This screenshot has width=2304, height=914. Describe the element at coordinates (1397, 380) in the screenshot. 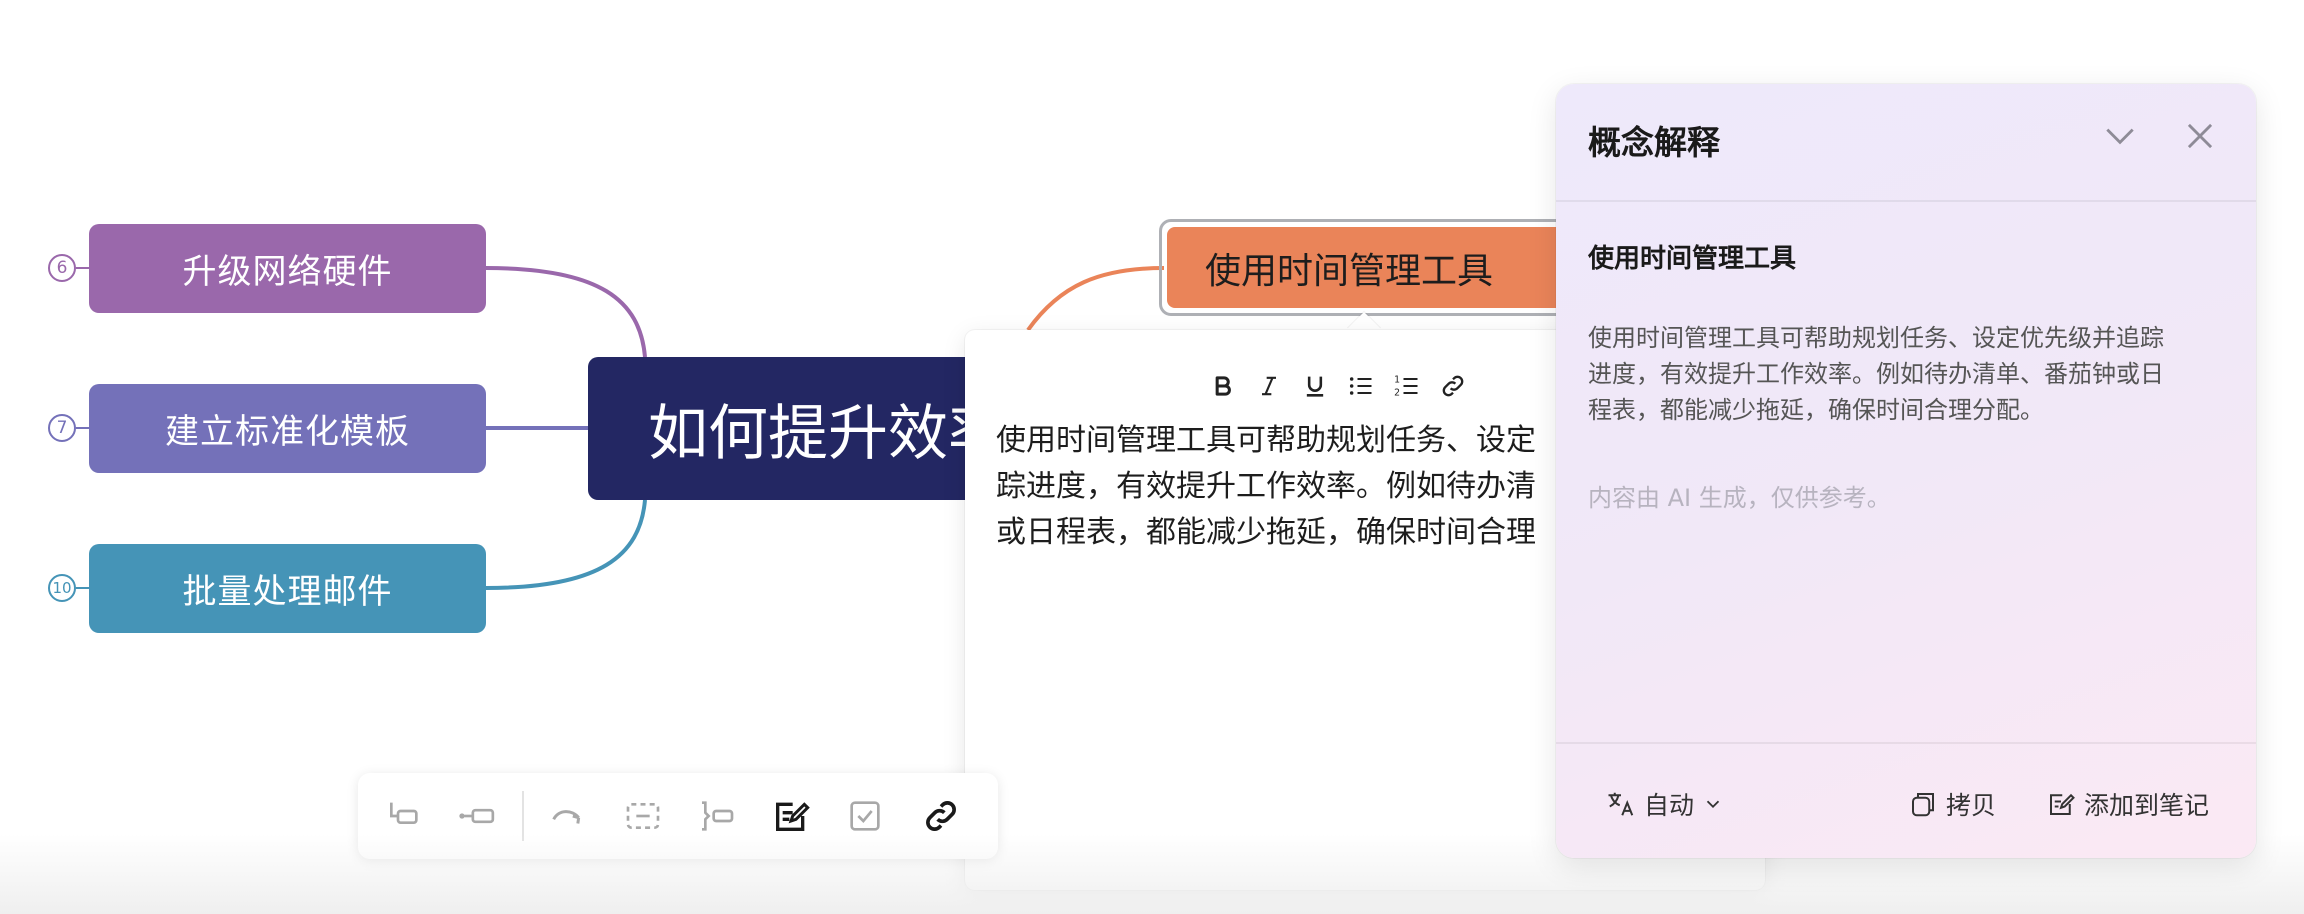

I see `svg-text: 1` at that location.